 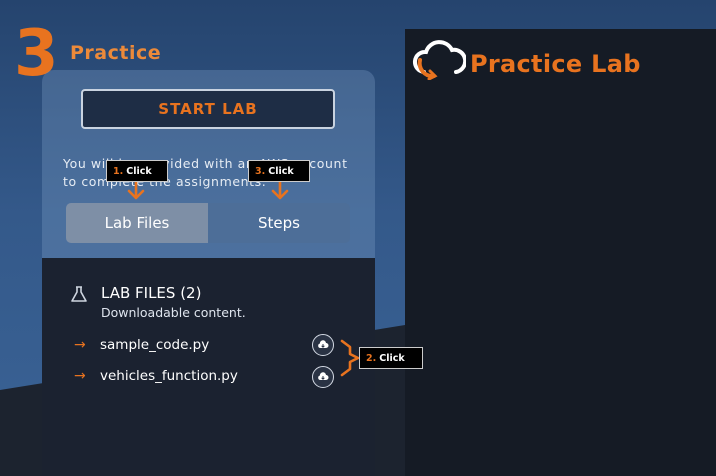 What do you see at coordinates (137, 223) in the screenshot?
I see `tab-lab-files: Lab Files` at bounding box center [137, 223].